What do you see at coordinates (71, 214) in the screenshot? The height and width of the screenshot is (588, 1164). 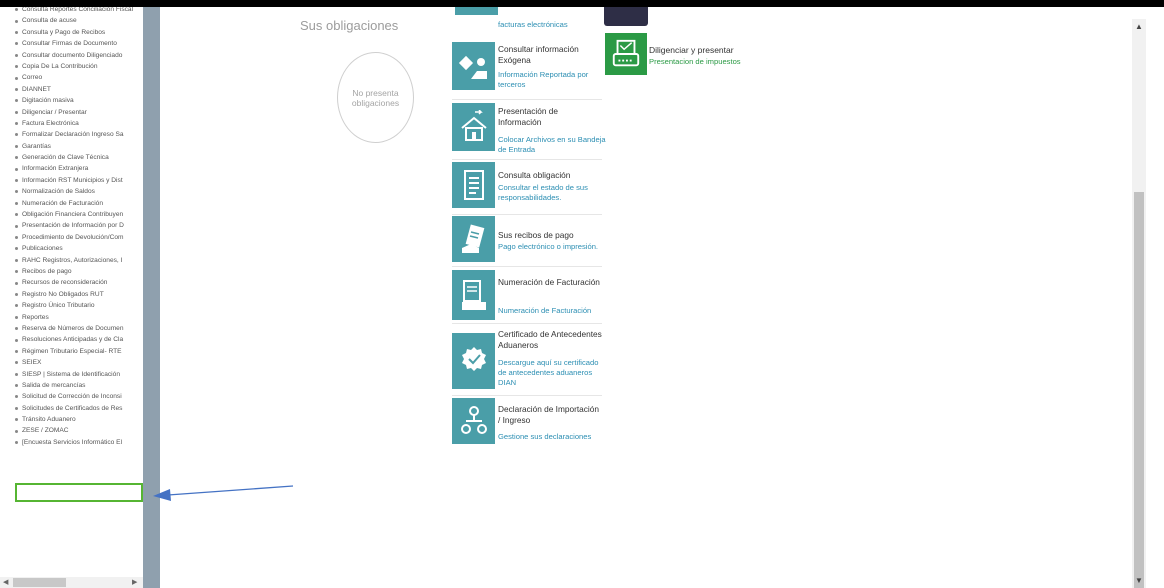 I see `menu-item: Obligación Financiera Contribuyen` at bounding box center [71, 214].